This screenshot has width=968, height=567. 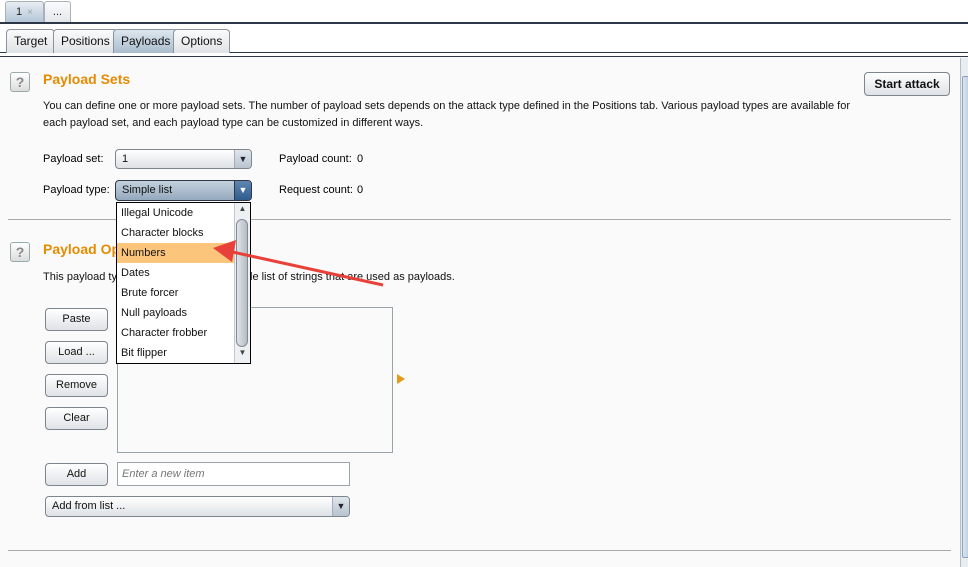 I want to click on annotation-arrow-shaft, so click(x=305, y=268).